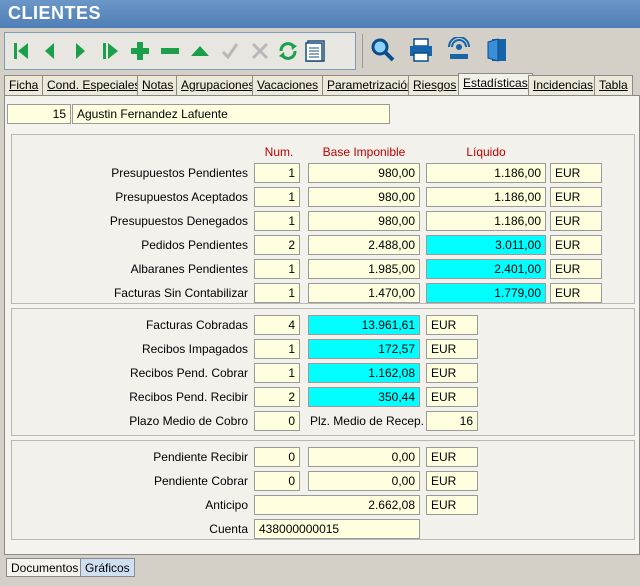  Describe the element at coordinates (288, 51) in the screenshot. I see `refresh-icon` at that location.